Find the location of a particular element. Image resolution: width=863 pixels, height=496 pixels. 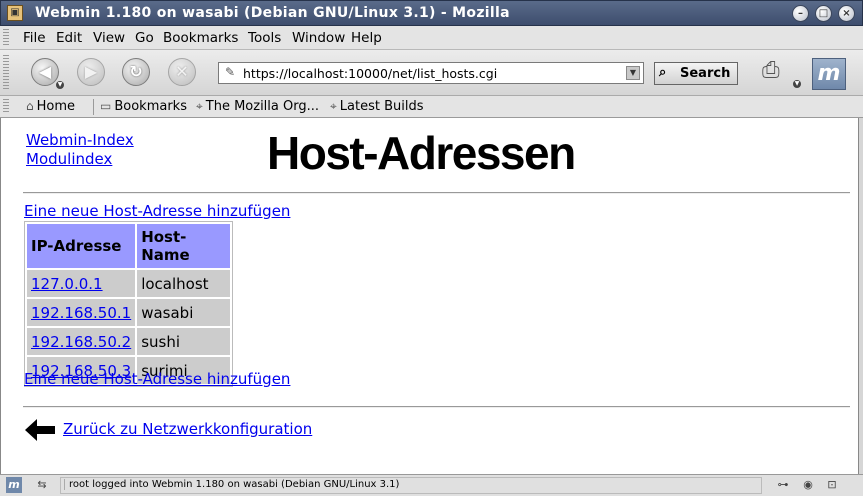

bookmark-label: Latest Builds is located at coordinates (381, 106).